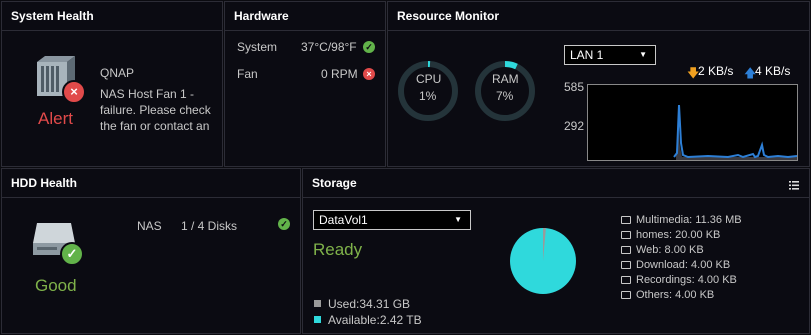  I want to click on hdd-health-title: HDD Health, so click(151, 183).